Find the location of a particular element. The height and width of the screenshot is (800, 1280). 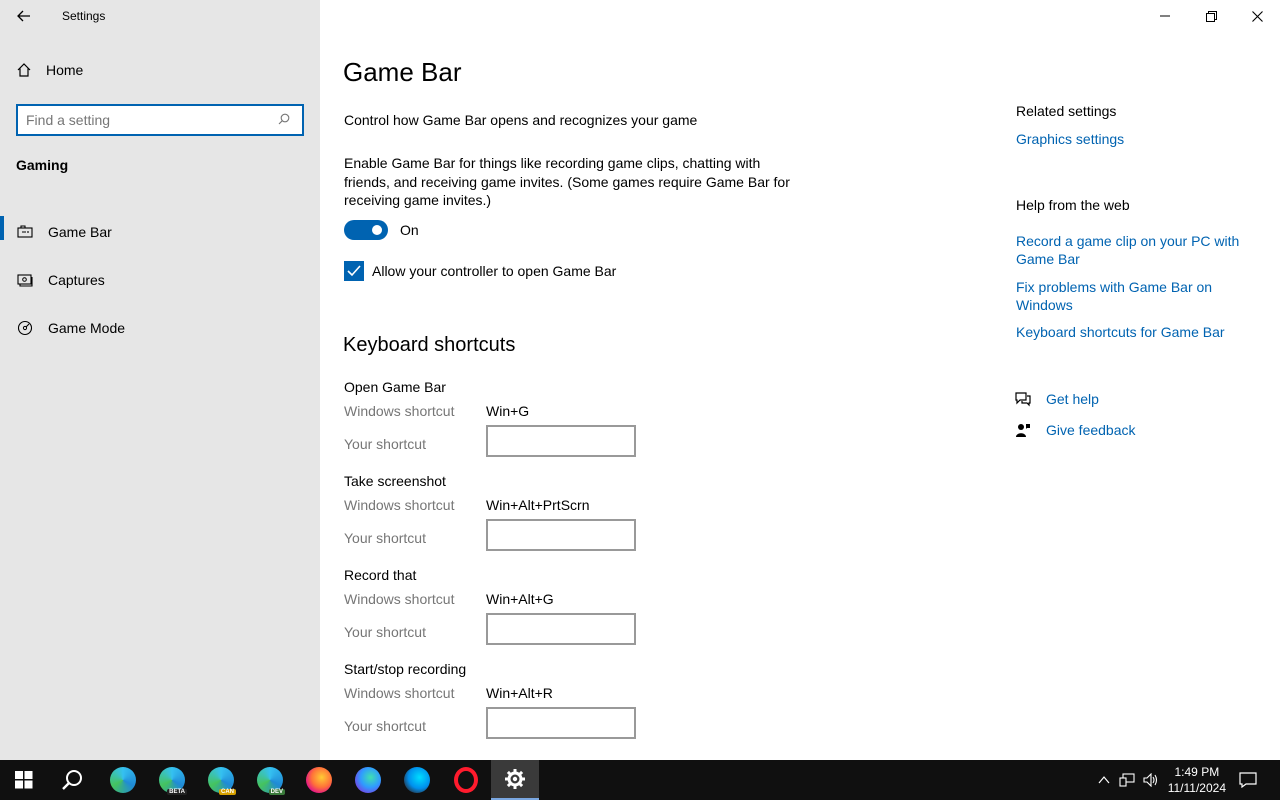

game-mode-icon is located at coordinates (25, 328).